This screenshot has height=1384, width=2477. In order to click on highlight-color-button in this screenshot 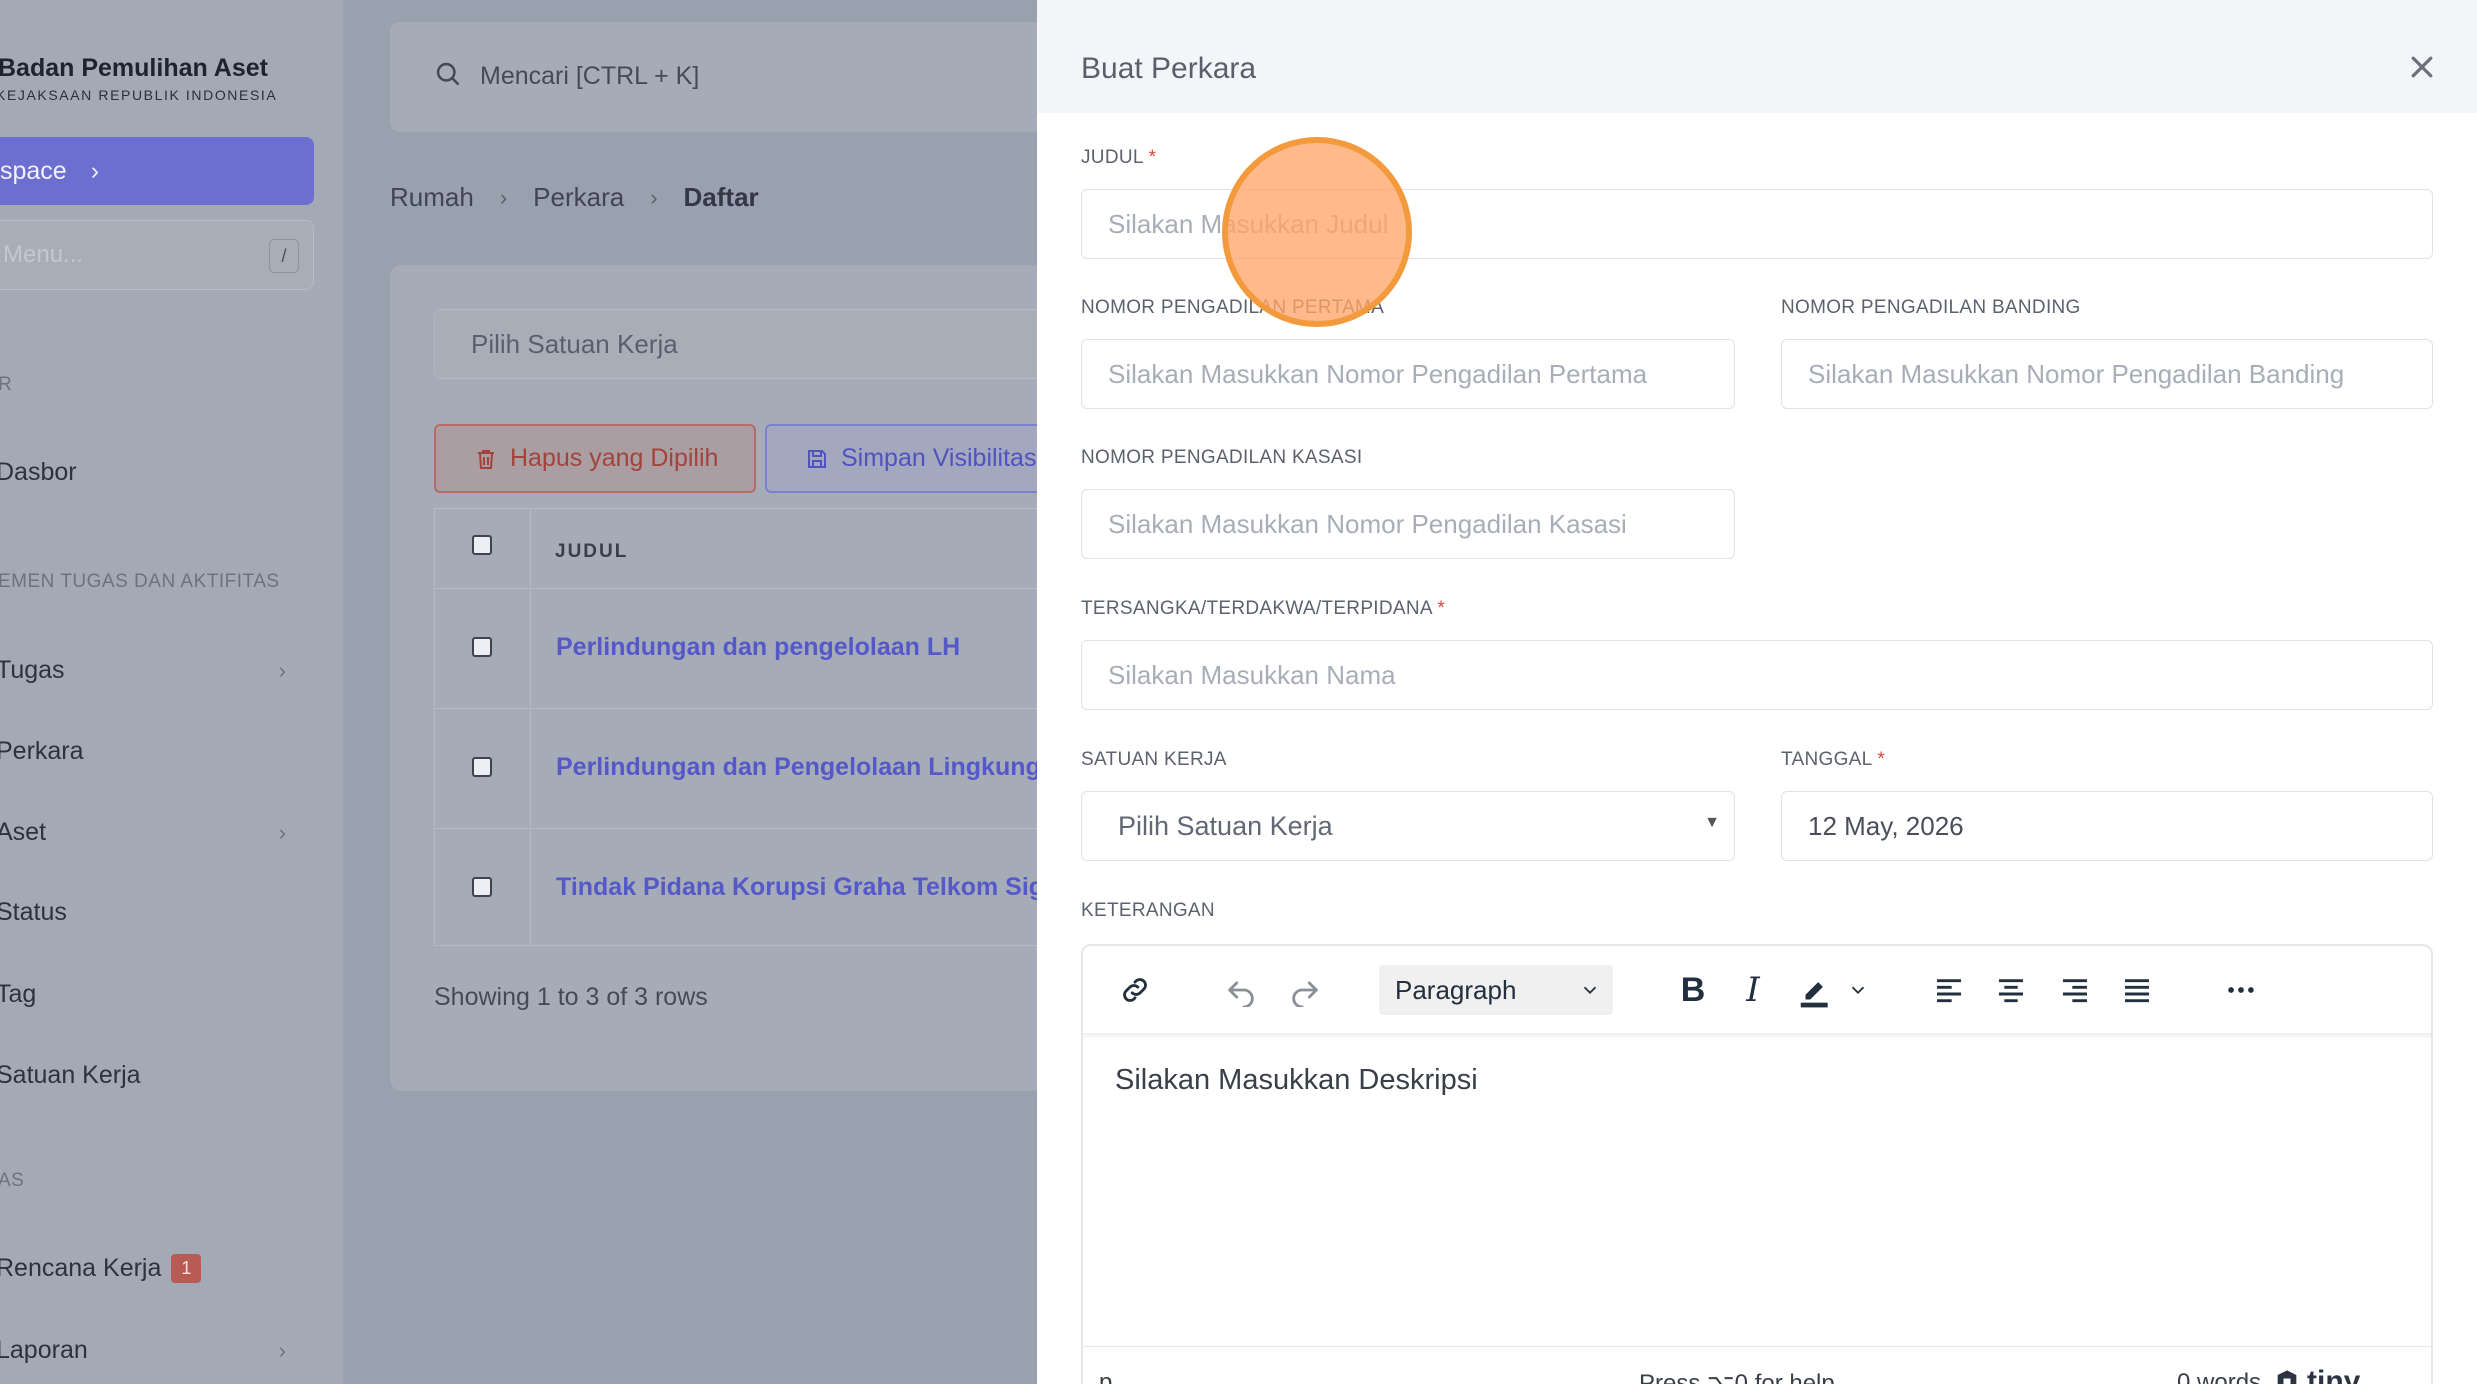, I will do `click(1815, 990)`.